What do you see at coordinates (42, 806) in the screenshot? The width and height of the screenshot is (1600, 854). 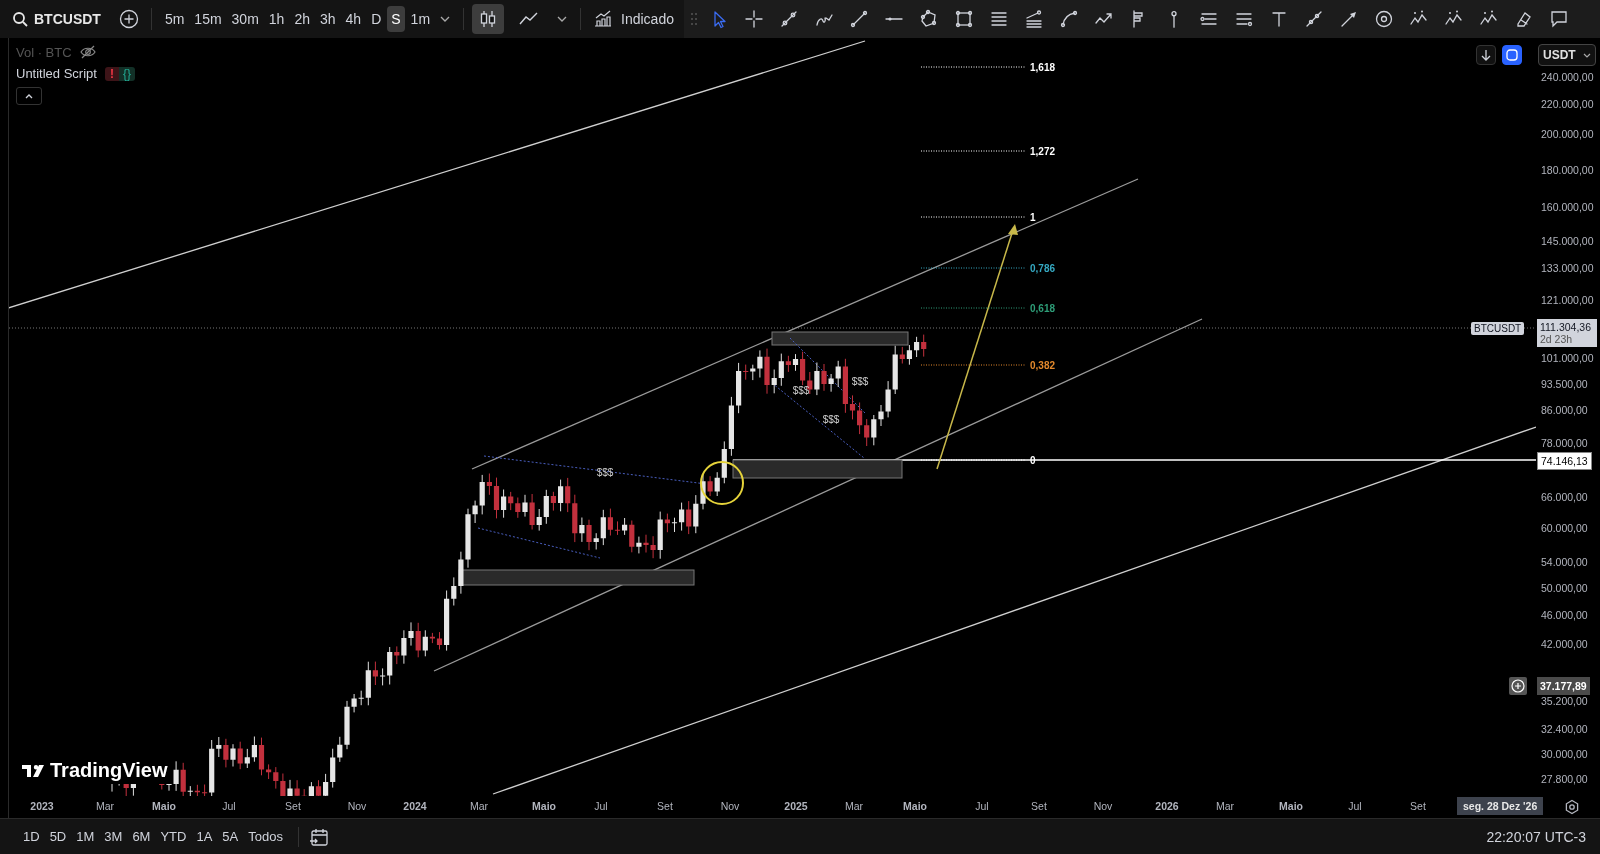 I see `time-label: 2023` at bounding box center [42, 806].